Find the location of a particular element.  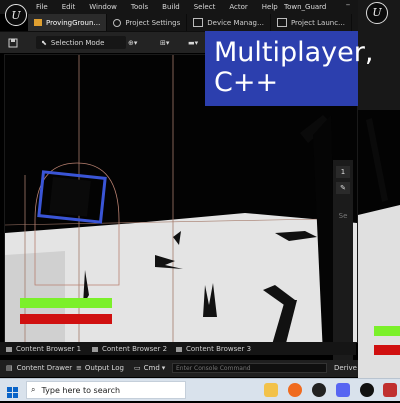

content-browser-tab-1: Content Browser 1 is located at coordinates (43, 349).